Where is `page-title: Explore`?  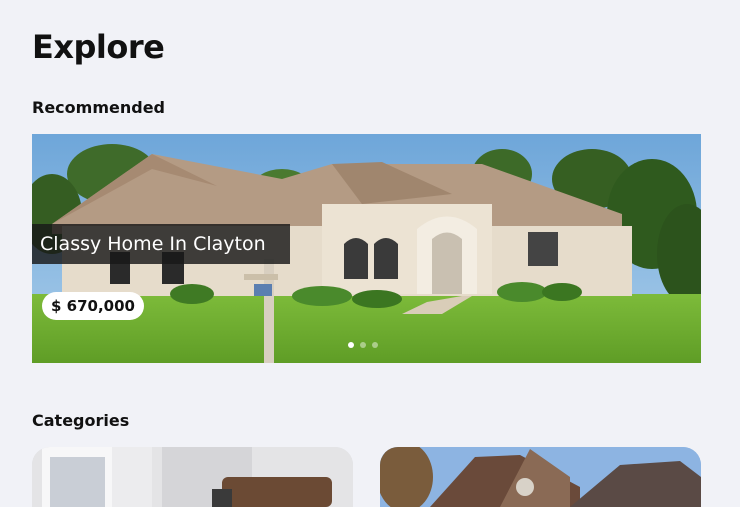 page-title: Explore is located at coordinates (98, 47).